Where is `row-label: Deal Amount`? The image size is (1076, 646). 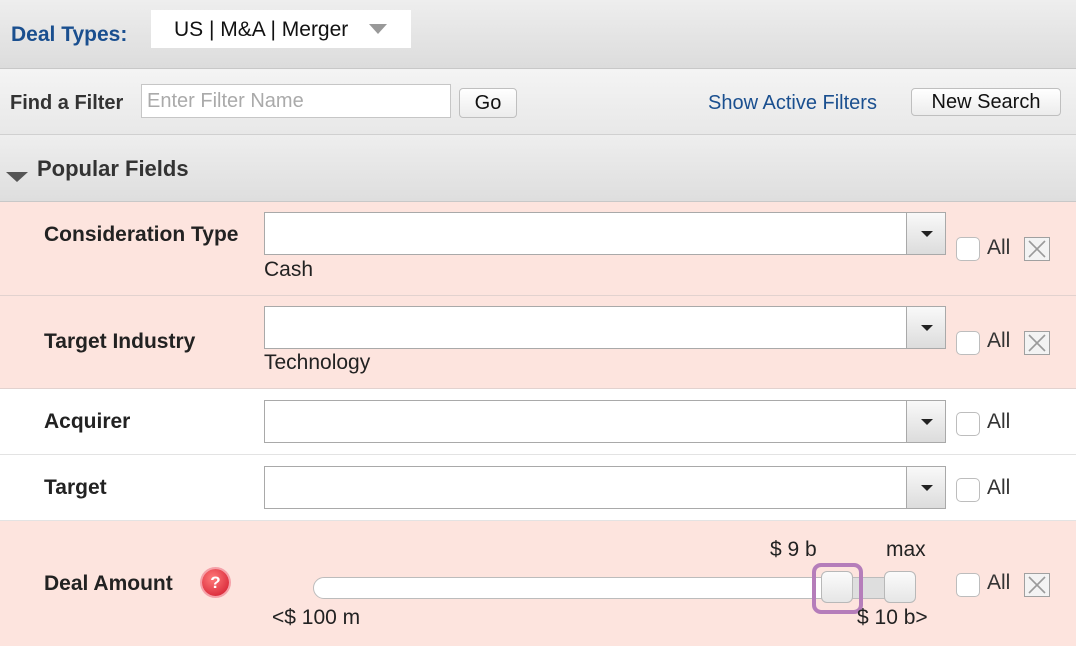
row-label: Deal Amount is located at coordinates (108, 583).